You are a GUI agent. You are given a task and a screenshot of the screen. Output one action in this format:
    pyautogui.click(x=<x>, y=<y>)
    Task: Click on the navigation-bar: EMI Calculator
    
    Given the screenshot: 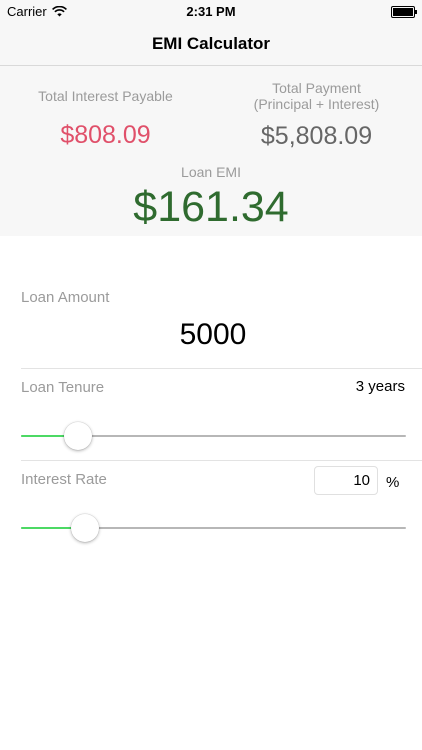 What is the action you would take?
    pyautogui.click(x=211, y=44)
    